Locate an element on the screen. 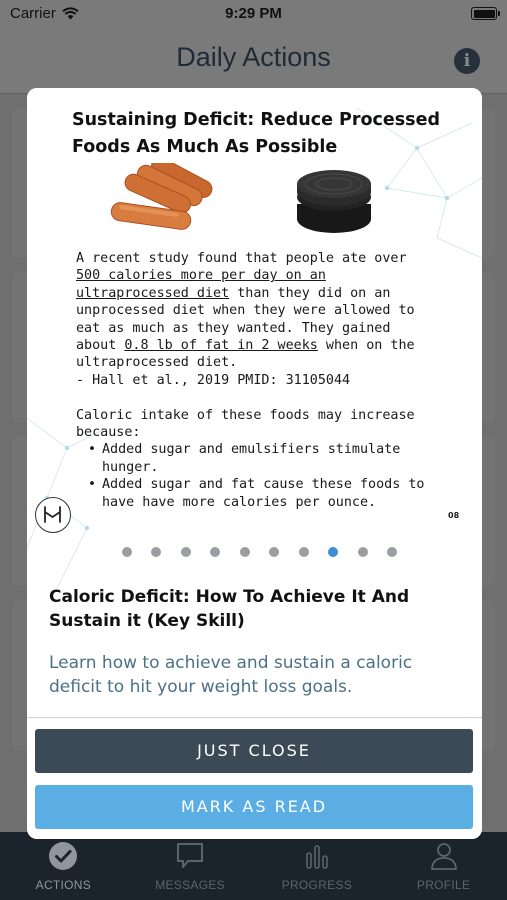 This screenshot has height=900, width=507. slide-title-line: Sustaining Deficit: Reduce Processed is located at coordinates (256, 120).